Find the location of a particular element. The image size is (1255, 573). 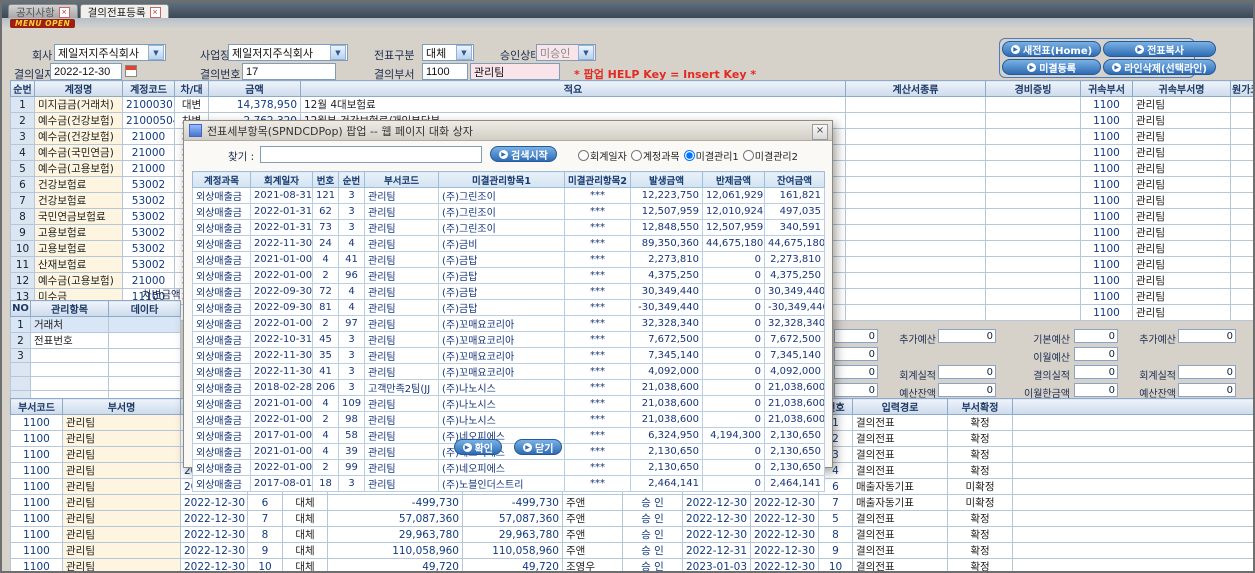

column-header: 미결관리항목2 is located at coordinates (597, 179).